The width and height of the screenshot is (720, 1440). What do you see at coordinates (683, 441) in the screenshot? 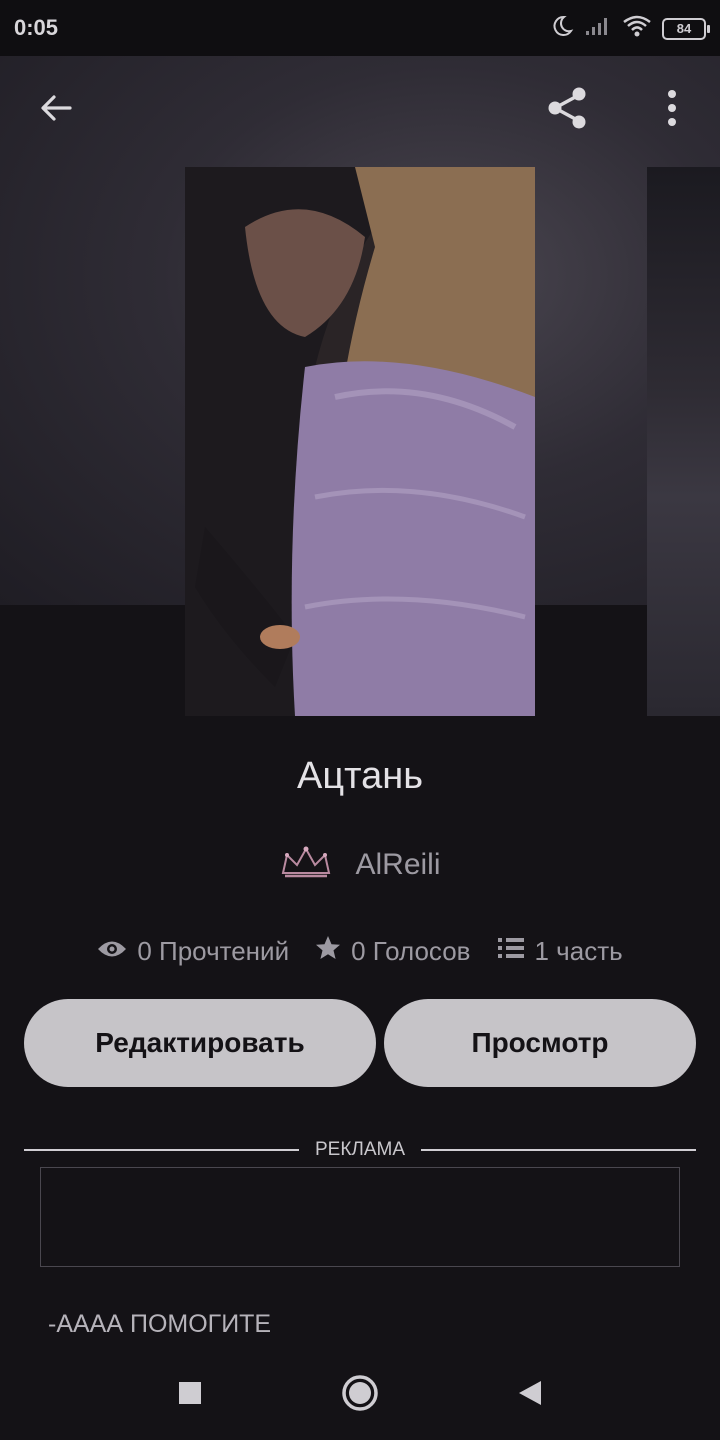
I see `next-story-cover` at bounding box center [683, 441].